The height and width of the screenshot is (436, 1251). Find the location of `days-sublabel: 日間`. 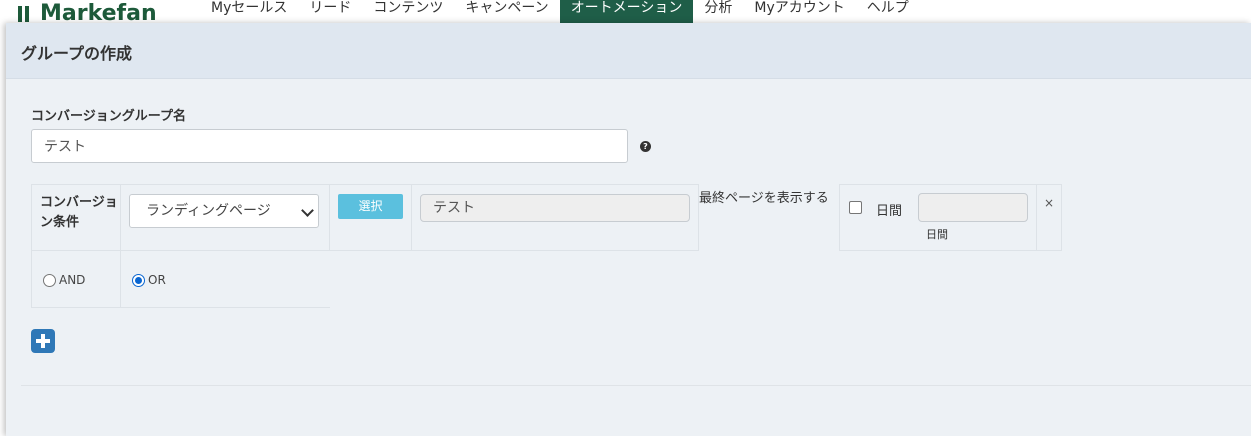

days-sublabel: 日間 is located at coordinates (937, 234).